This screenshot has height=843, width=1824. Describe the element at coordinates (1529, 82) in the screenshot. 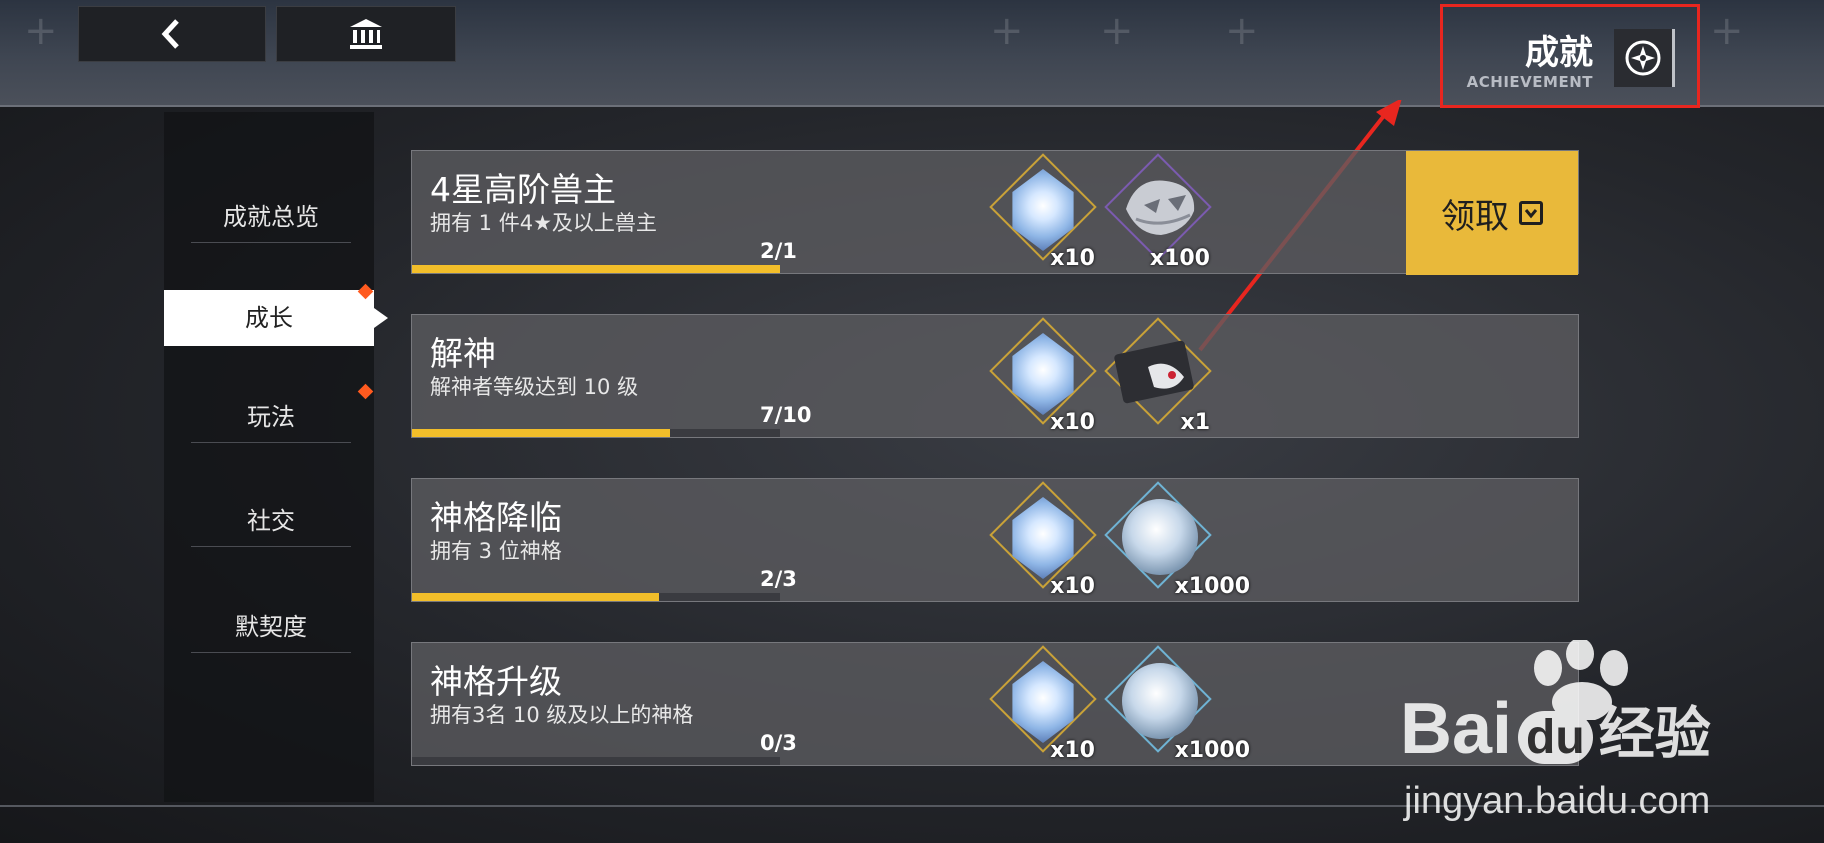

I see `page-subtitle: ACHIEVEMENT` at that location.